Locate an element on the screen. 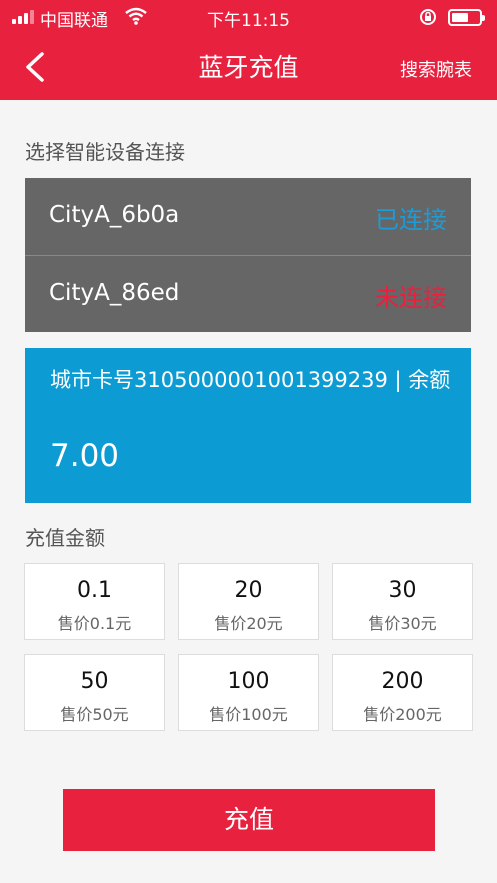 The image size is (497, 883). amount-option: 20 售价20元 is located at coordinates (248, 601).